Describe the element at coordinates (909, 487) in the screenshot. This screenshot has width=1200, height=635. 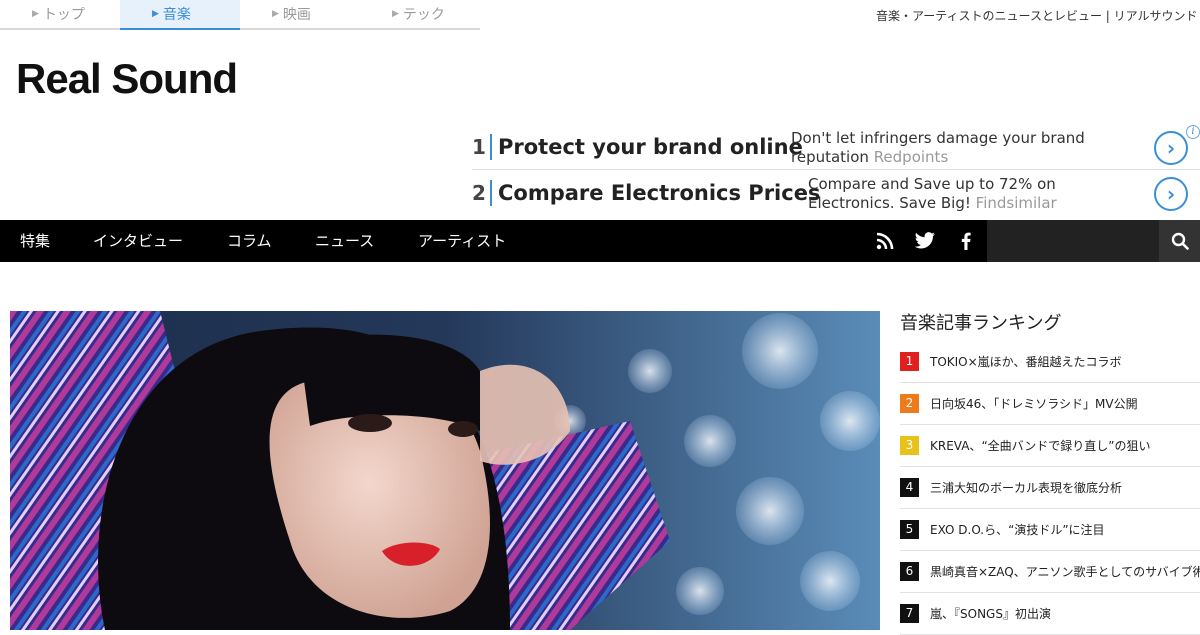
I see `rank-badge: 4` at that location.